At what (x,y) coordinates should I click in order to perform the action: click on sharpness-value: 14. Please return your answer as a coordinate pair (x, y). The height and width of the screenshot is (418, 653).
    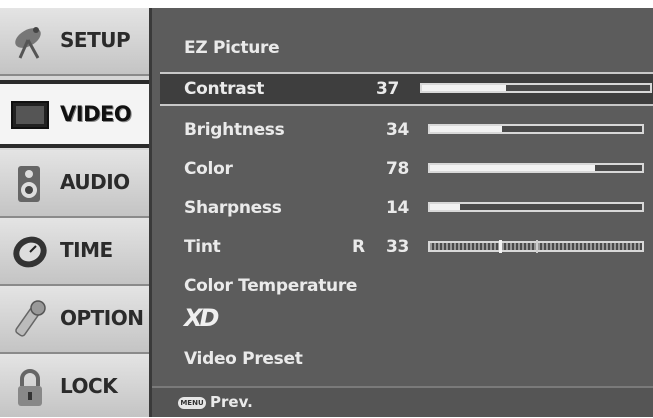
    Looking at the image, I should click on (398, 208).